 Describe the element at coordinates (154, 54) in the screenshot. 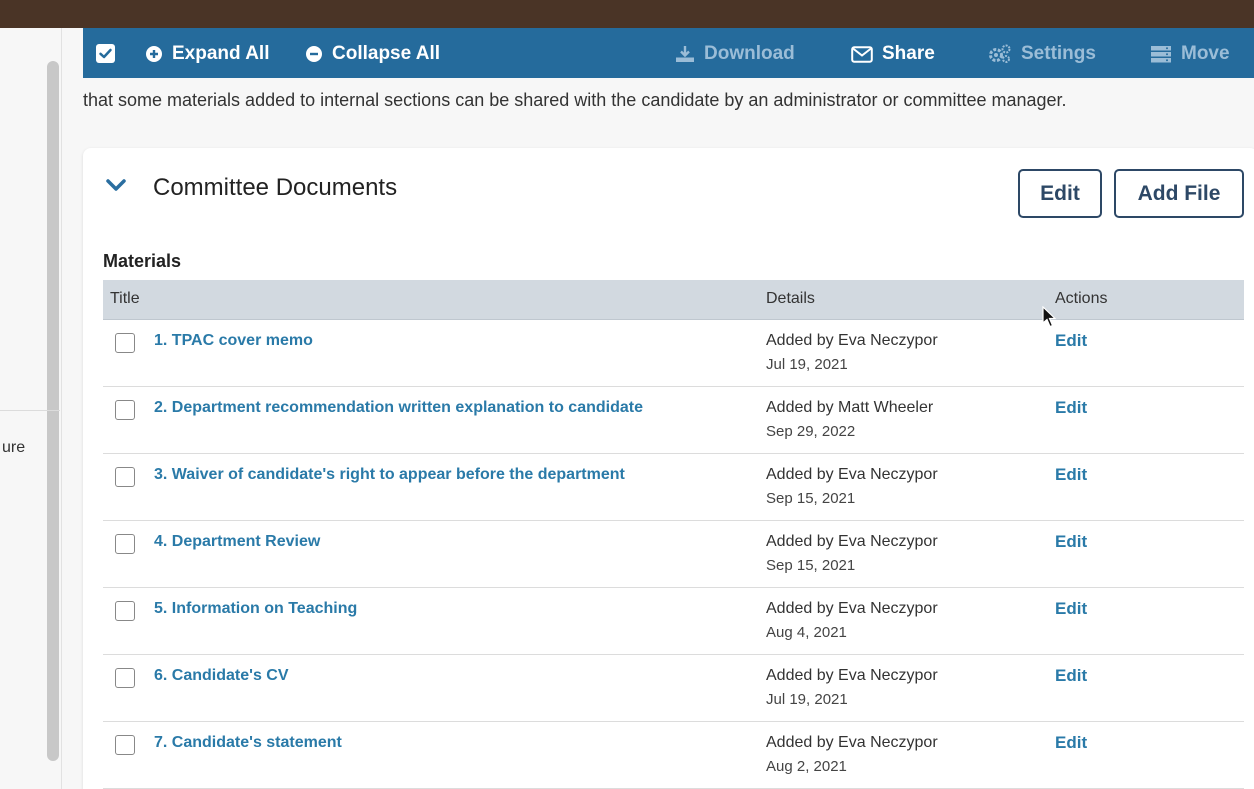

I see `plus-circle-icon` at that location.